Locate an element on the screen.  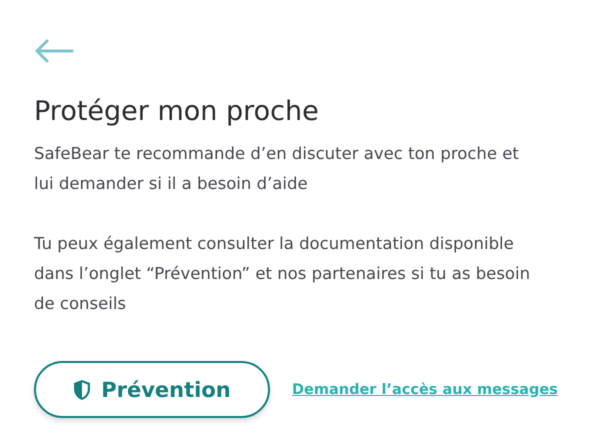
page-title: Protéger mon proche is located at coordinates (177, 111).